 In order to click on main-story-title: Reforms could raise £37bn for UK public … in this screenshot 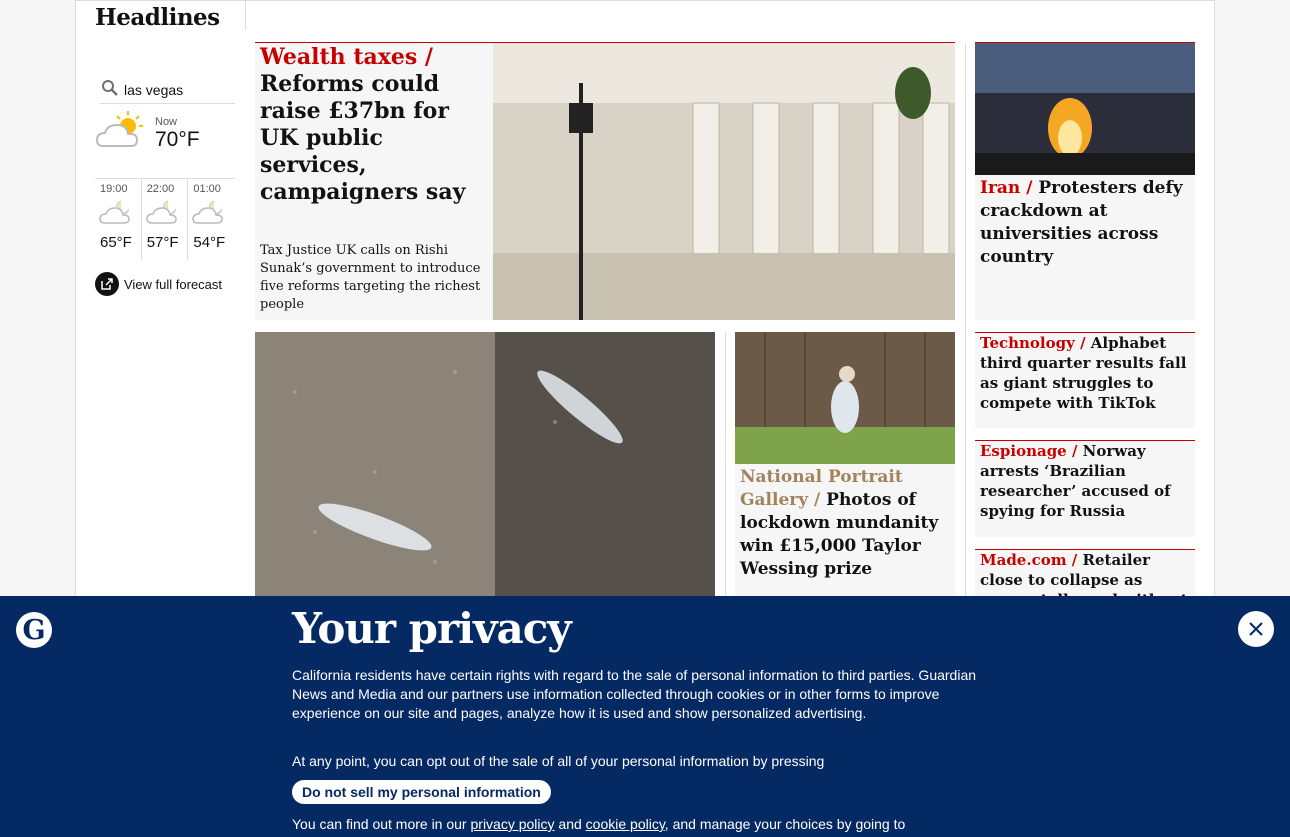, I will do `click(363, 138)`.